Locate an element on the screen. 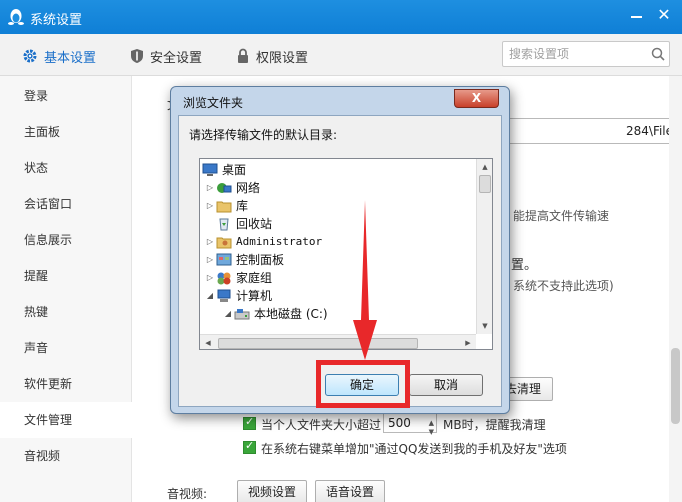 The width and height of the screenshot is (682, 502). annotation-arrow-icon is located at coordinates (365, 280).